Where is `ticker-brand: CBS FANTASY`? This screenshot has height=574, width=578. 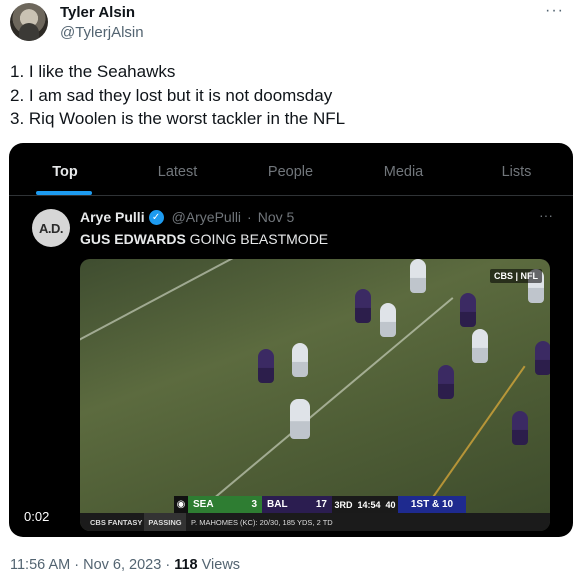
ticker-brand: CBS FANTASY is located at coordinates (116, 522).